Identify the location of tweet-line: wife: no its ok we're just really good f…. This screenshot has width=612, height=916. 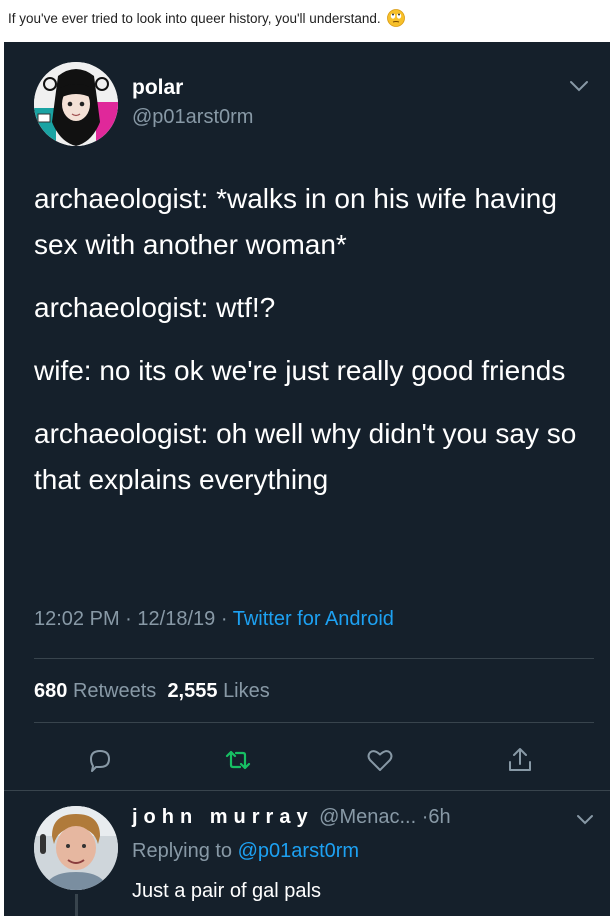
(300, 370).